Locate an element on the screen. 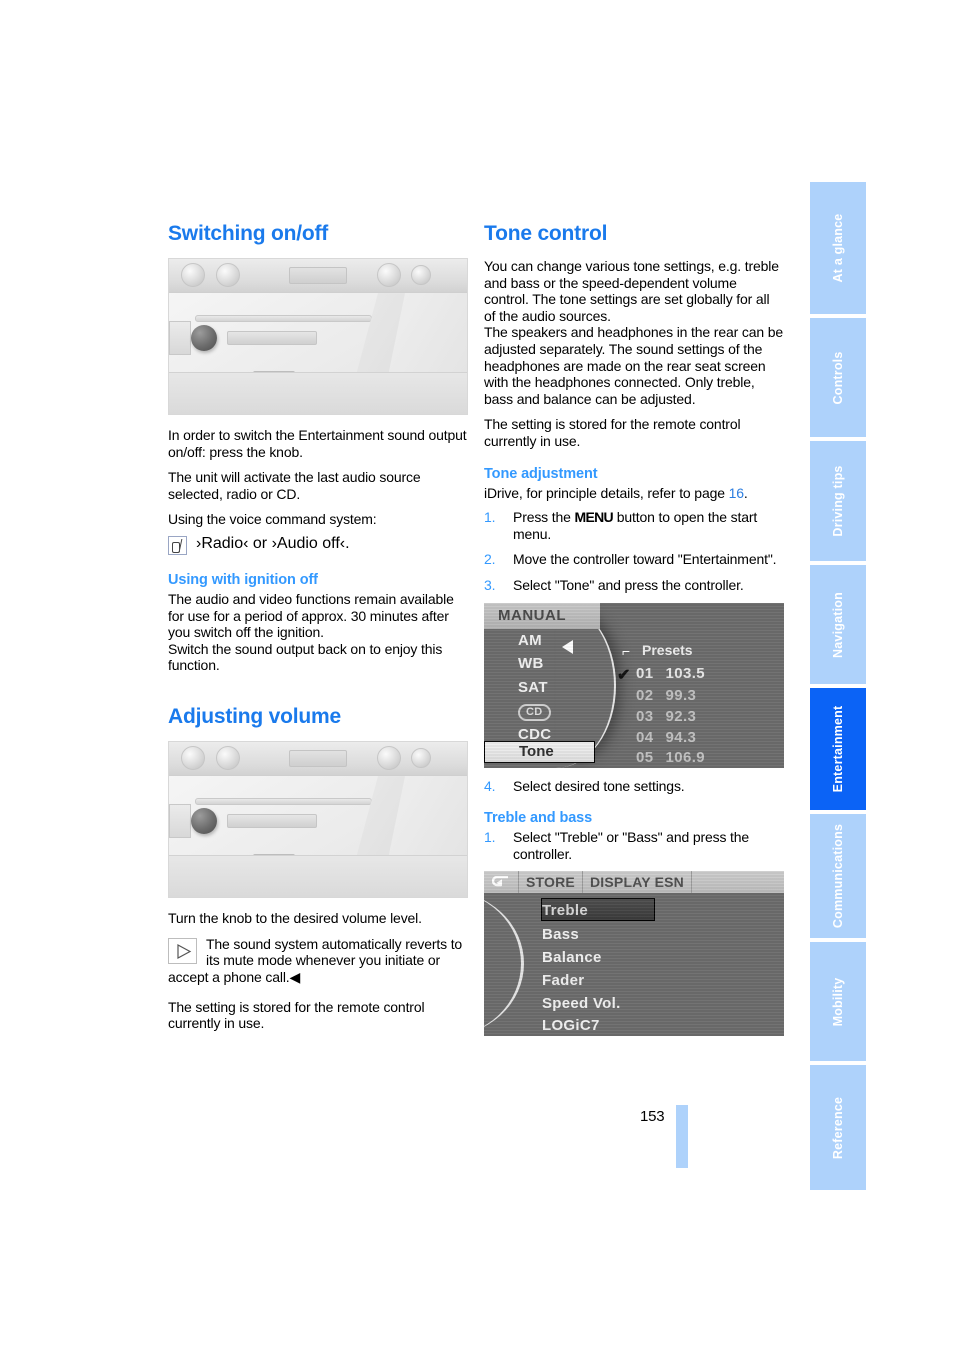 The height and width of the screenshot is (1351, 954). presets-back-icon: ⌐ is located at coordinates (626, 650).